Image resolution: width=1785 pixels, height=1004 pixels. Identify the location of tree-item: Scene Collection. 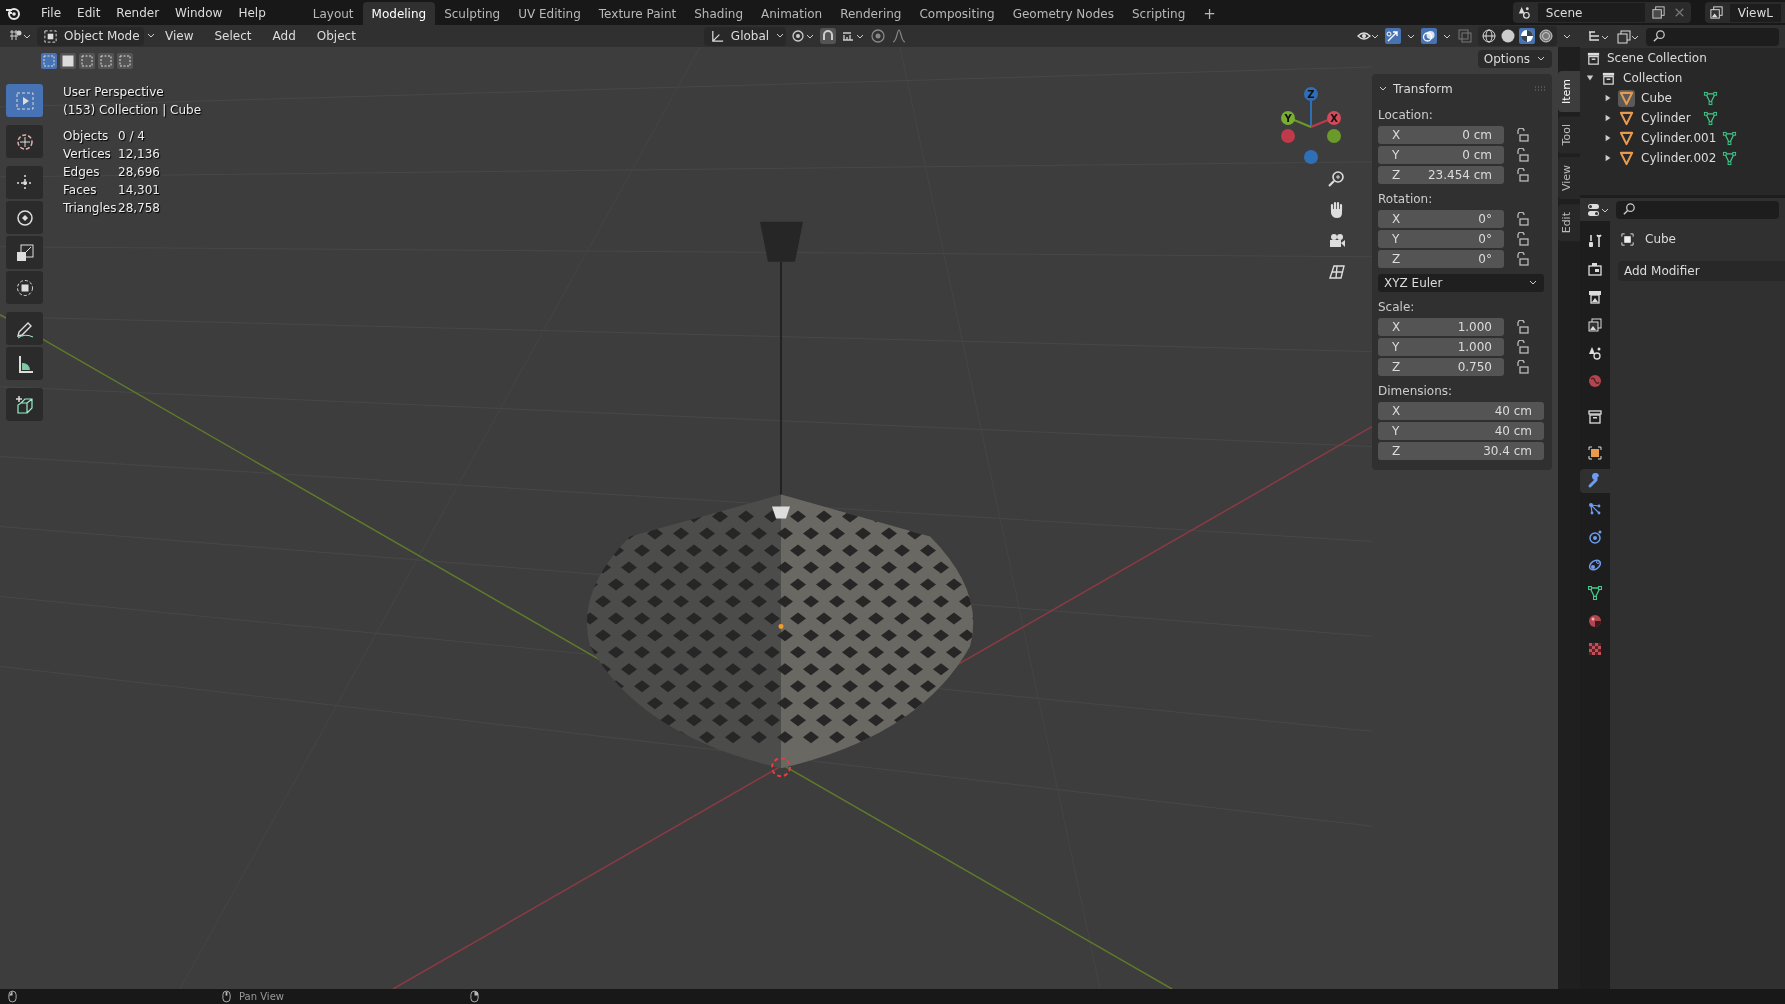
(1657, 58).